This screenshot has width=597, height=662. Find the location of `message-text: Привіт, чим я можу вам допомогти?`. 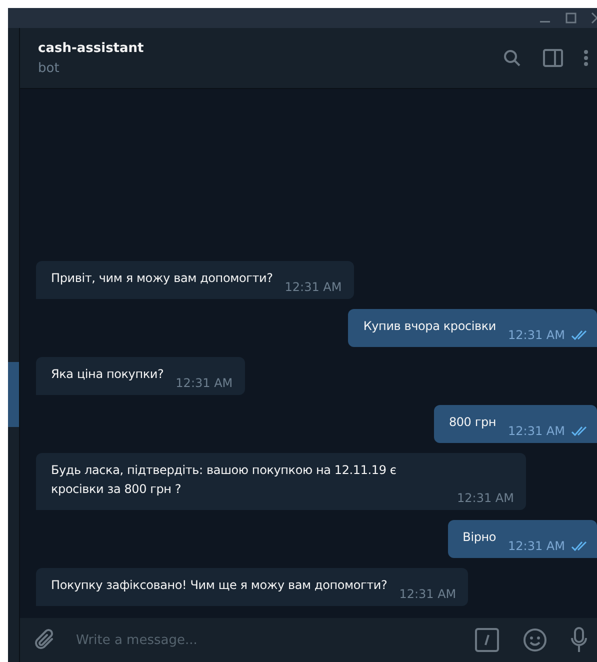

message-text: Привіт, чим я можу вам допомогти? is located at coordinates (162, 278).